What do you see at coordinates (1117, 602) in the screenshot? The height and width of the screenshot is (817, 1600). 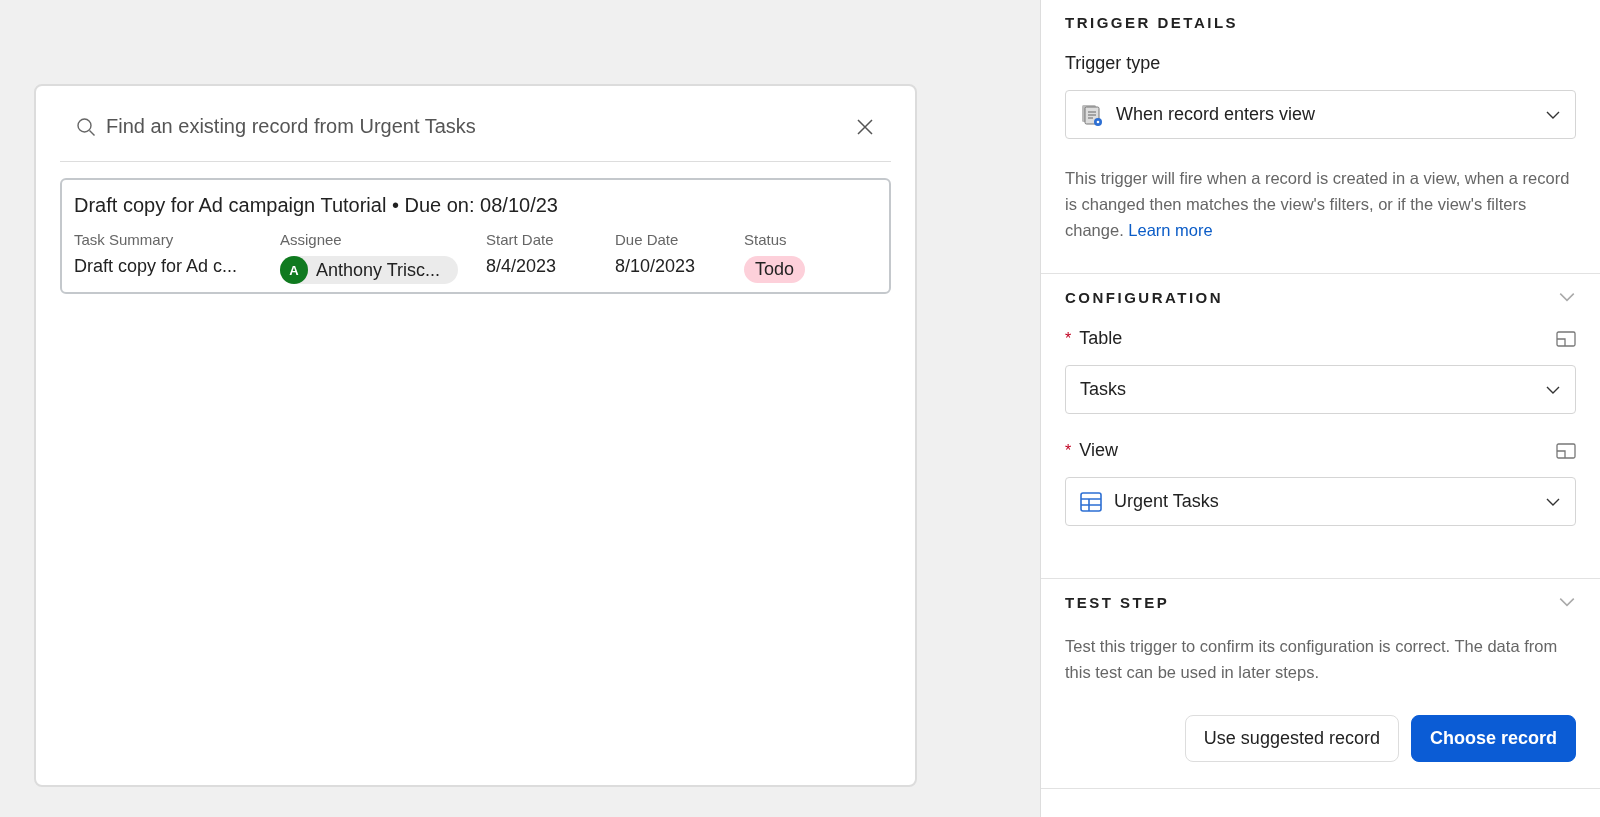 I see `section-title: TEST STEP` at bounding box center [1117, 602].